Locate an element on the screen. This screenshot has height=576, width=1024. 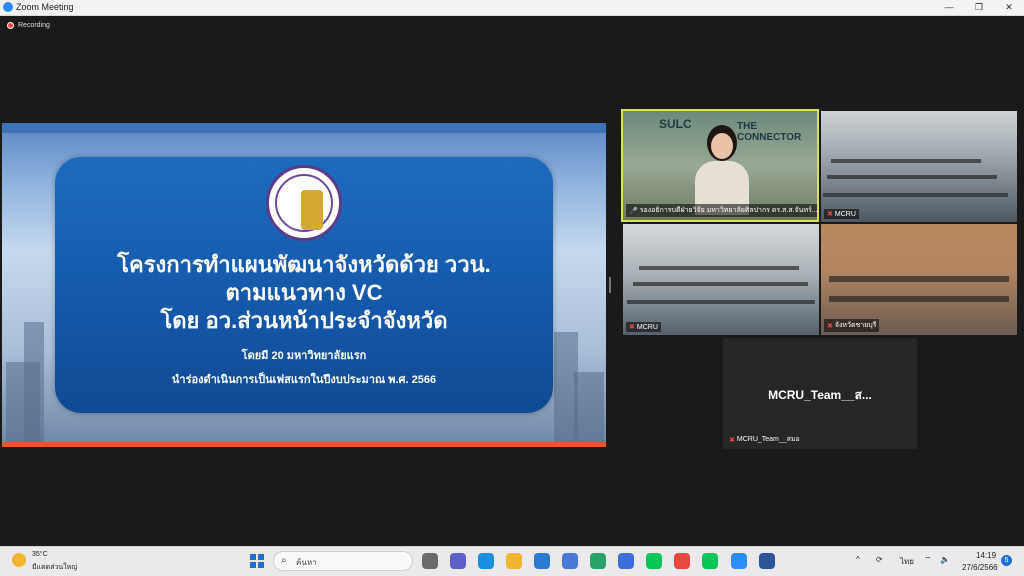
edge-browser-icon is located at coordinates (486, 561).